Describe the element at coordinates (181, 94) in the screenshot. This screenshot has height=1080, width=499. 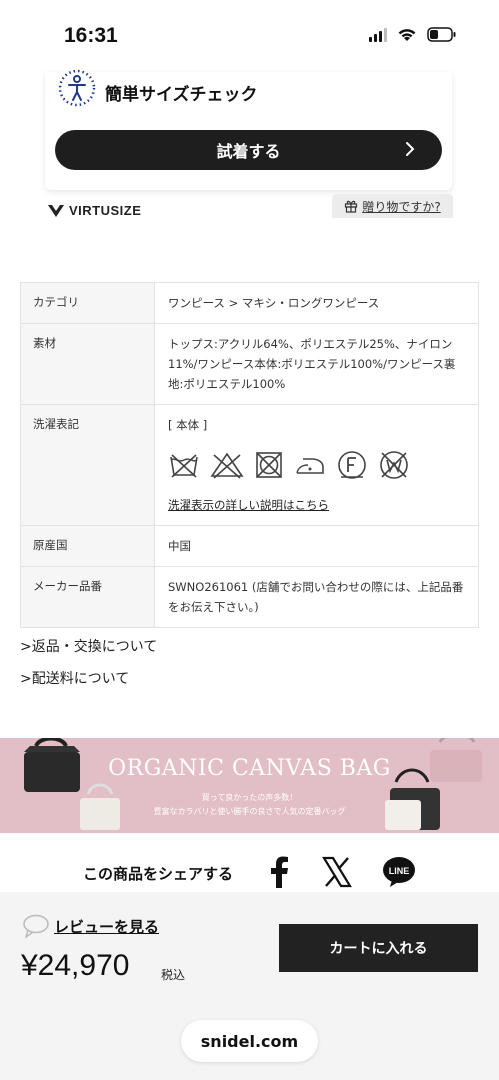
I see `size-check-label: 簡単サイズチェック` at that location.